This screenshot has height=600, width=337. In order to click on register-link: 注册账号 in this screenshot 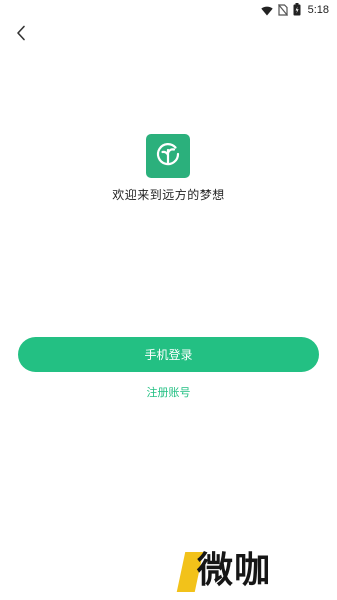, I will do `click(168, 392)`.